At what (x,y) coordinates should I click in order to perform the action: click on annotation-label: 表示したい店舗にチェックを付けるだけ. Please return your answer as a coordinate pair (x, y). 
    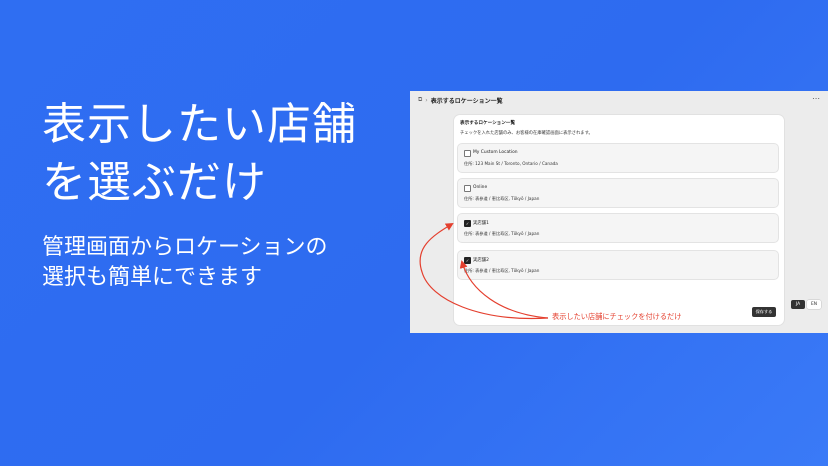
    Looking at the image, I should click on (617, 316).